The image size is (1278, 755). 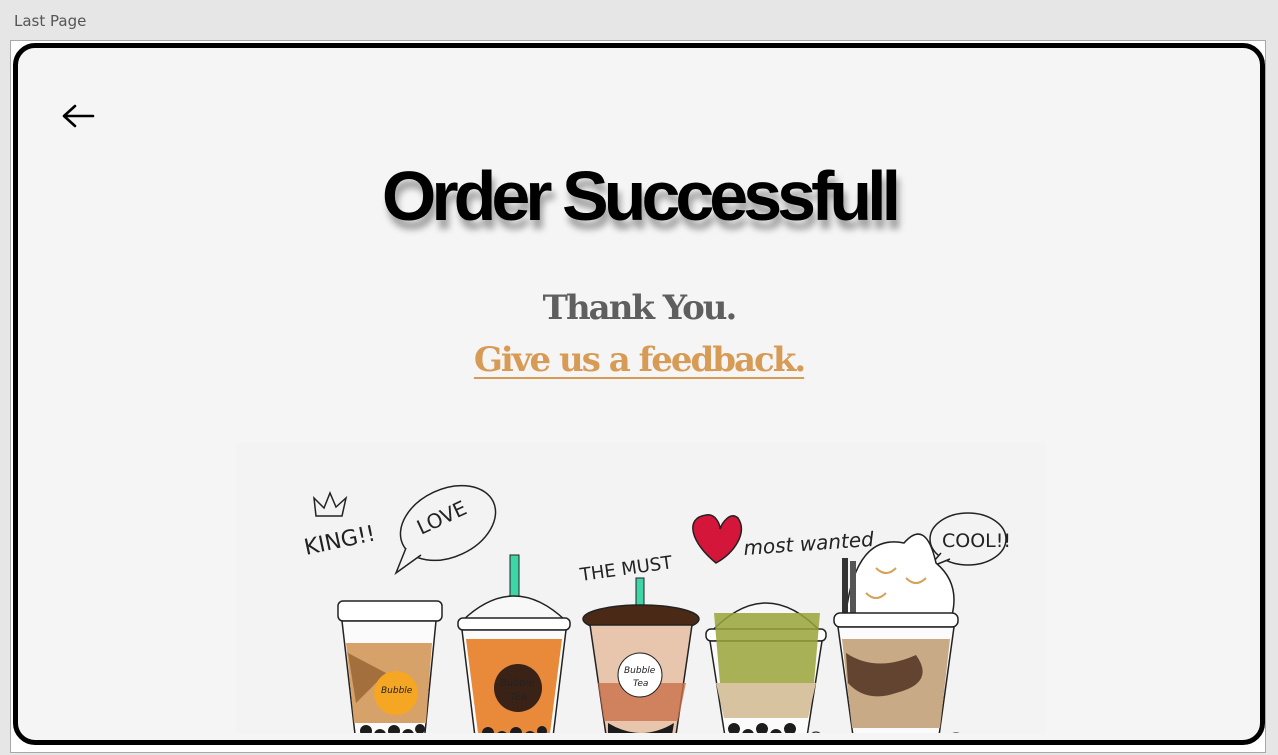 I want to click on bubble-tea-cup-1: Bubble, so click(x=390, y=666).